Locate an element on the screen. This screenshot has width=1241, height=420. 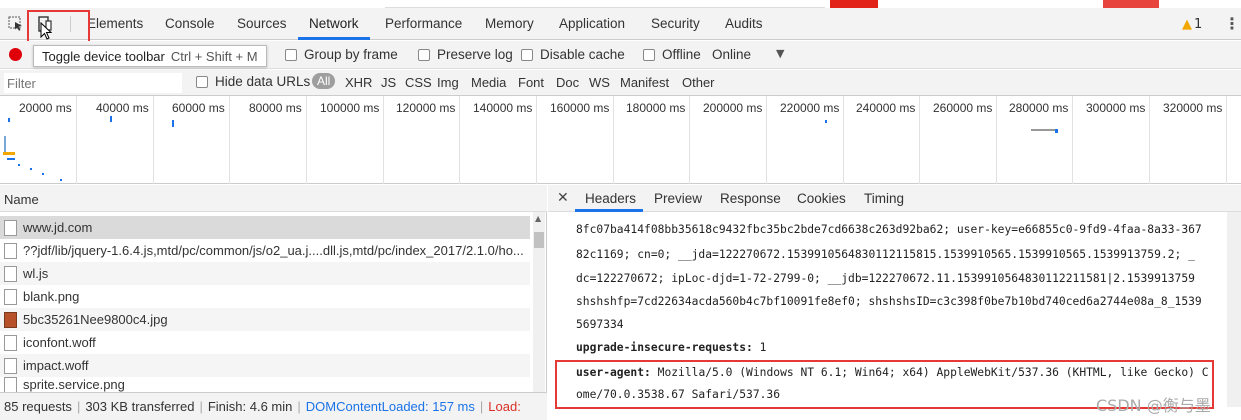
throttling-value: Online is located at coordinates (732, 54).